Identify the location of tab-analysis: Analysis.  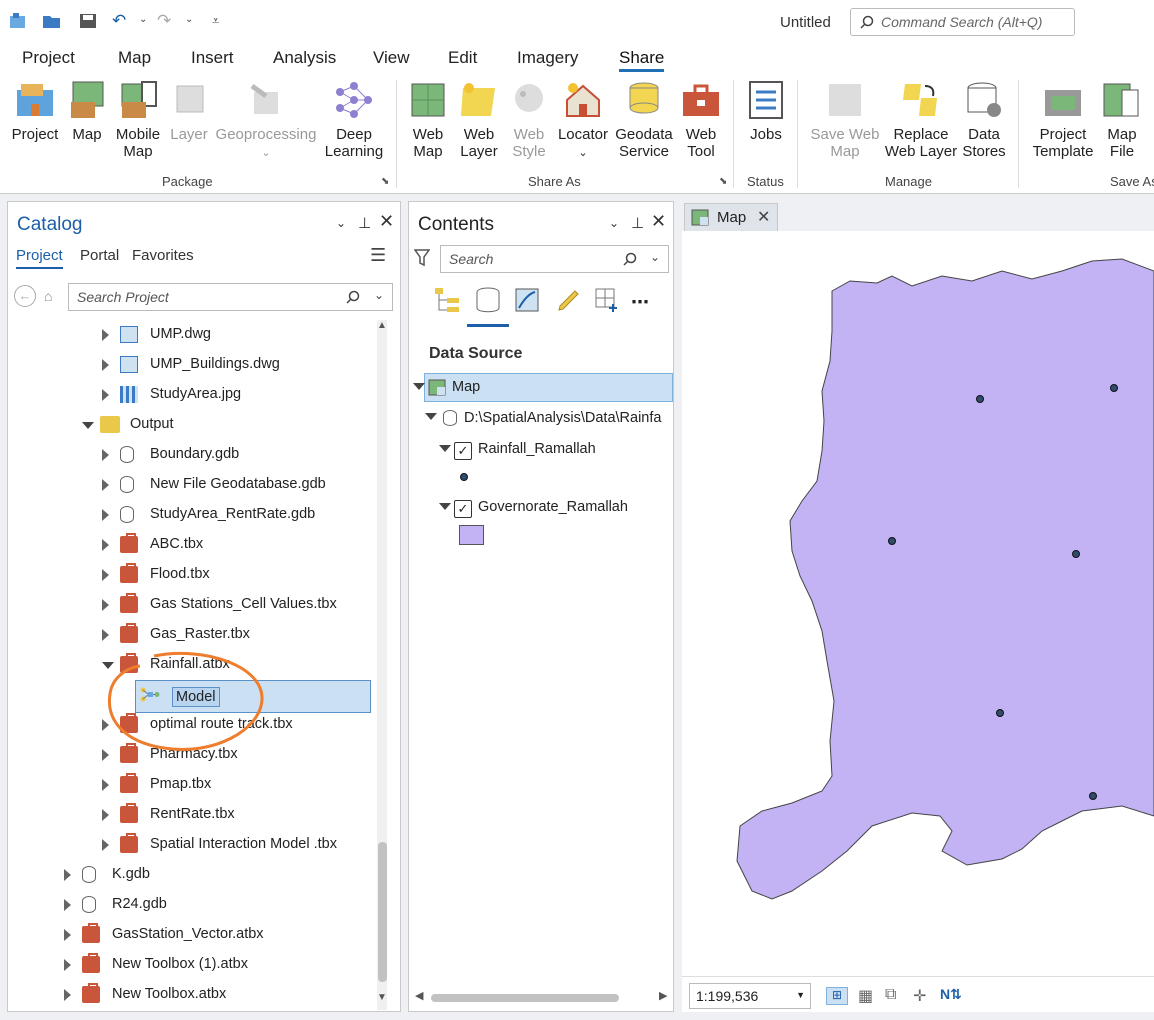
(304, 58).